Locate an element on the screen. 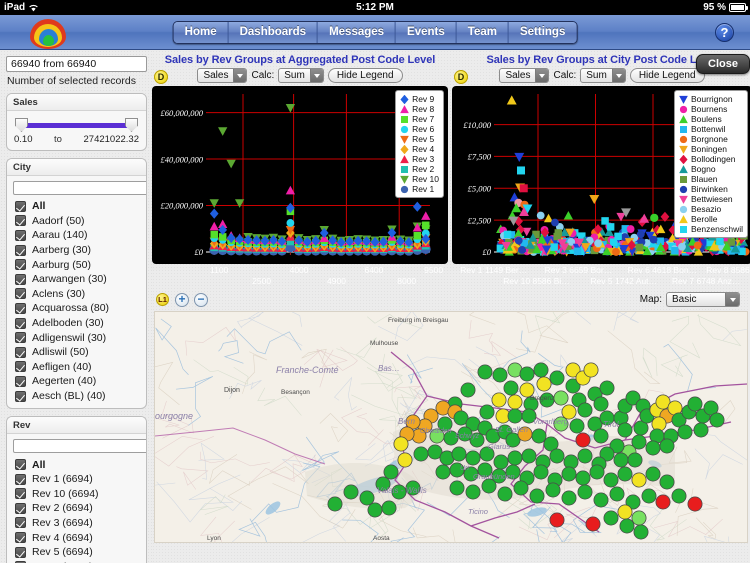 The image size is (750, 563). tab-team: Team is located at coordinates (482, 32).